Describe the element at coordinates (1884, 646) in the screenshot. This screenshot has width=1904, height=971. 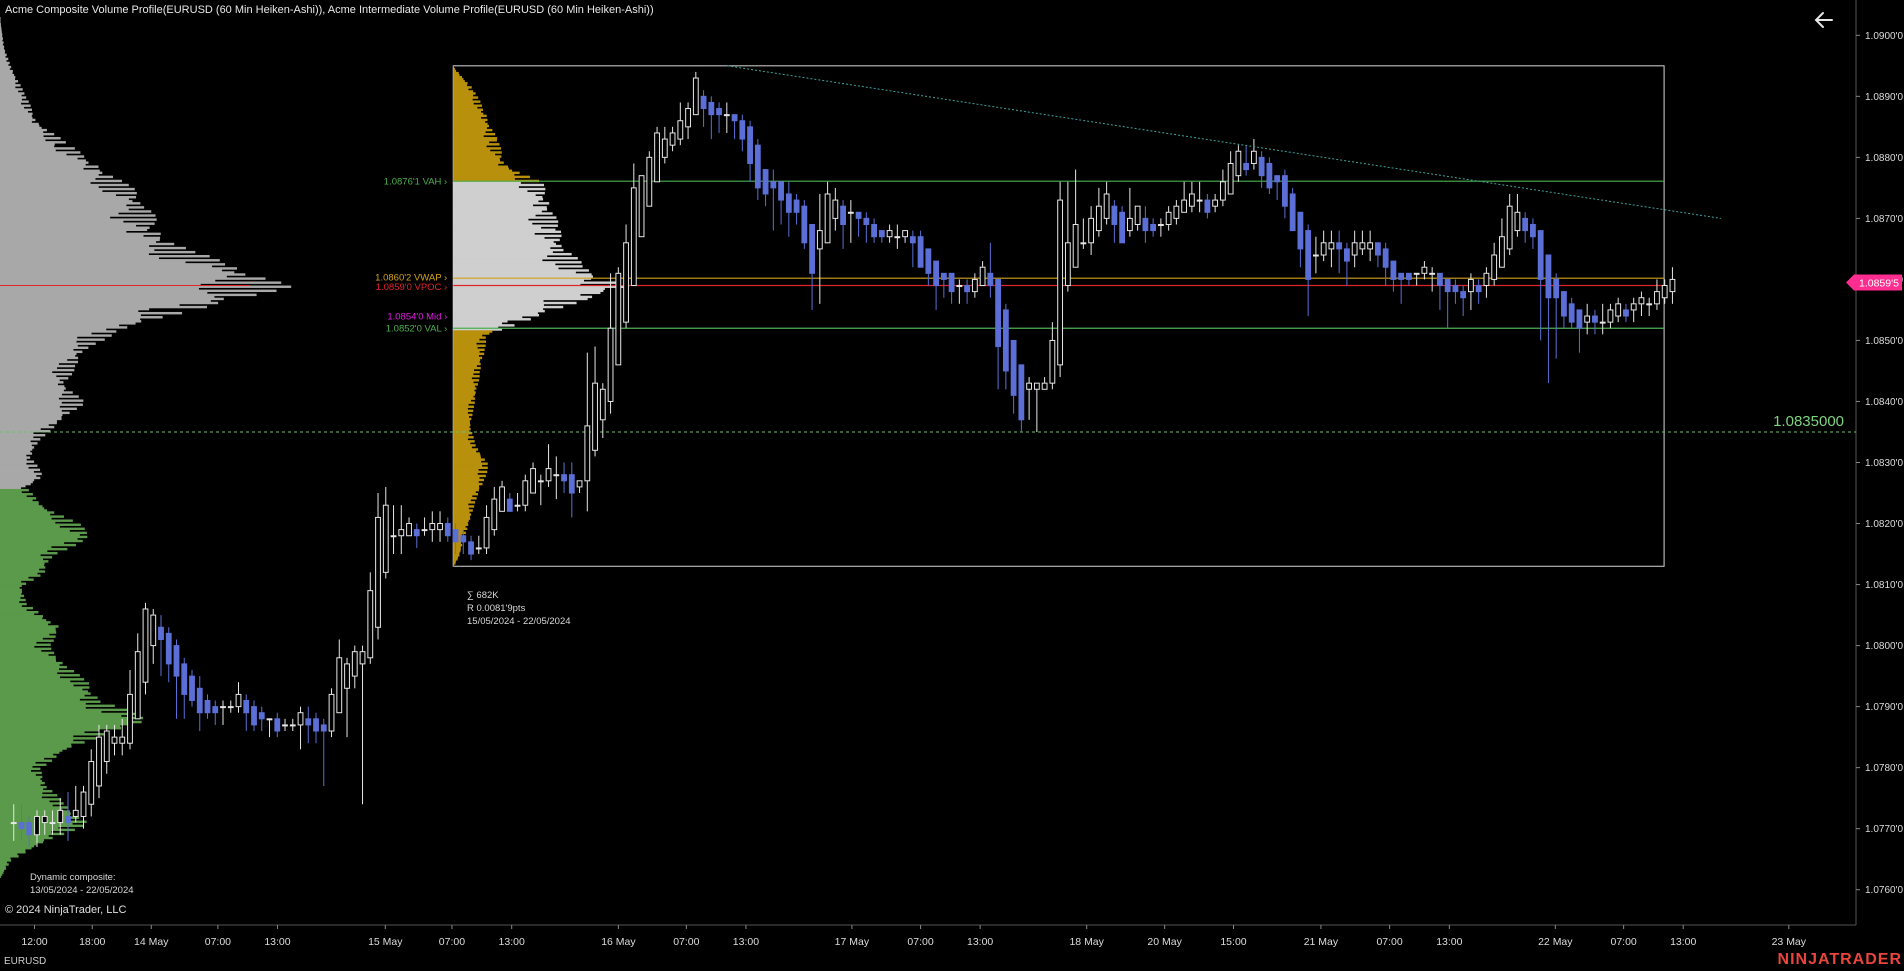
I see `y-tick-label: 1.0800'0` at that location.